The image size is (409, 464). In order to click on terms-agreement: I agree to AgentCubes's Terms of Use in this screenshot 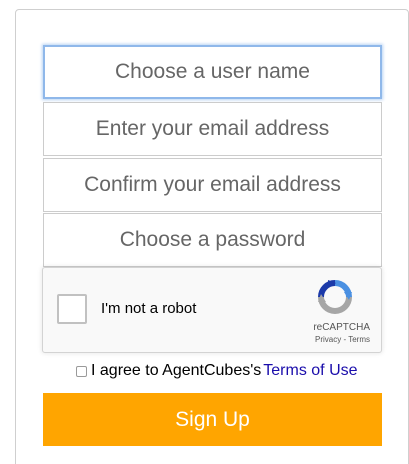, I will do `click(217, 371)`.